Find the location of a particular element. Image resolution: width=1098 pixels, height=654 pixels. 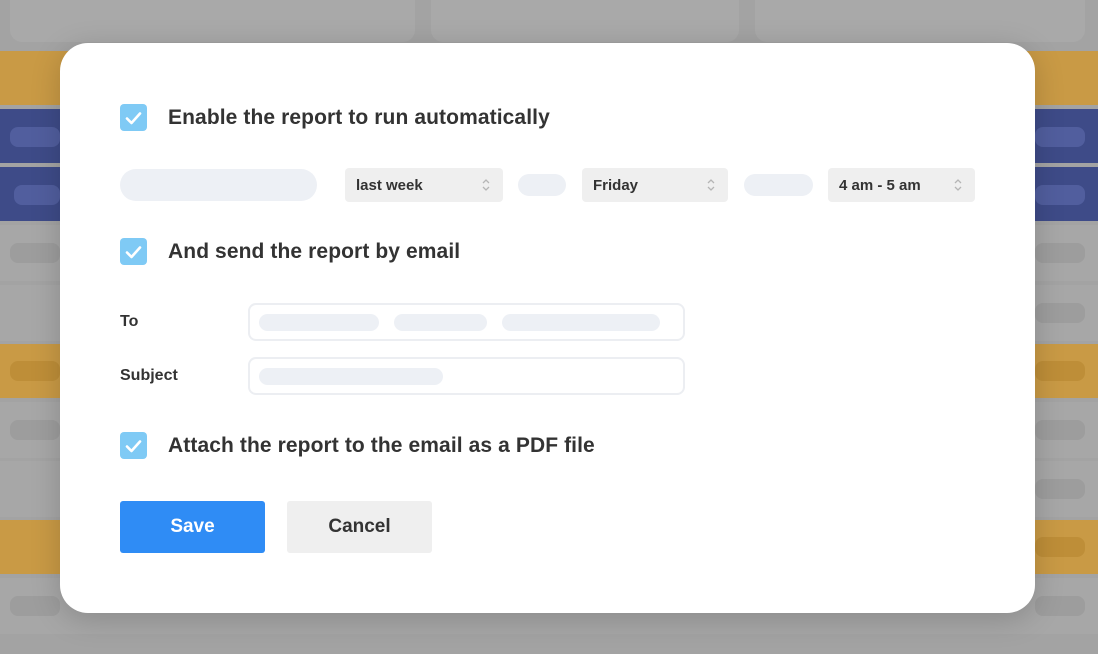

schedule-row: last week Friday 4 am - 5 am is located at coordinates (550, 185).